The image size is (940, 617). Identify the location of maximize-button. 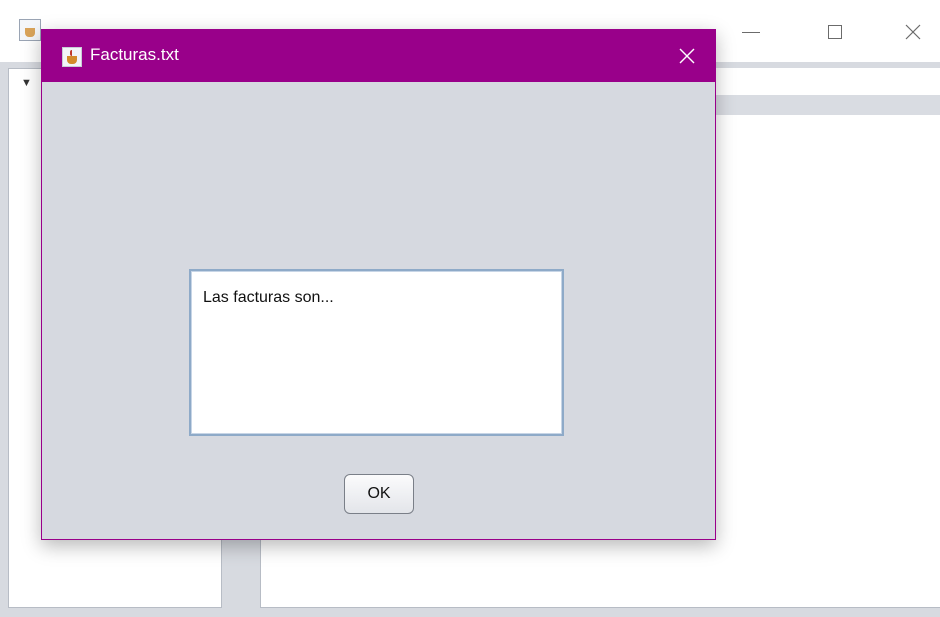
(835, 32).